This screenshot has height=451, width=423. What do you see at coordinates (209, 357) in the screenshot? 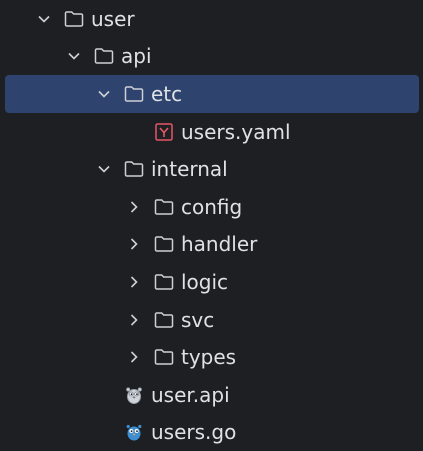
I see `tree-node-label: types` at bounding box center [209, 357].